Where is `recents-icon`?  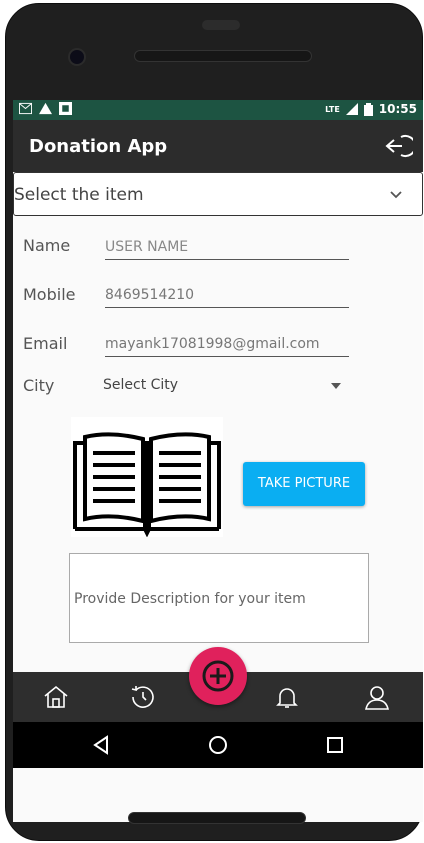
recents-icon is located at coordinates (335, 745).